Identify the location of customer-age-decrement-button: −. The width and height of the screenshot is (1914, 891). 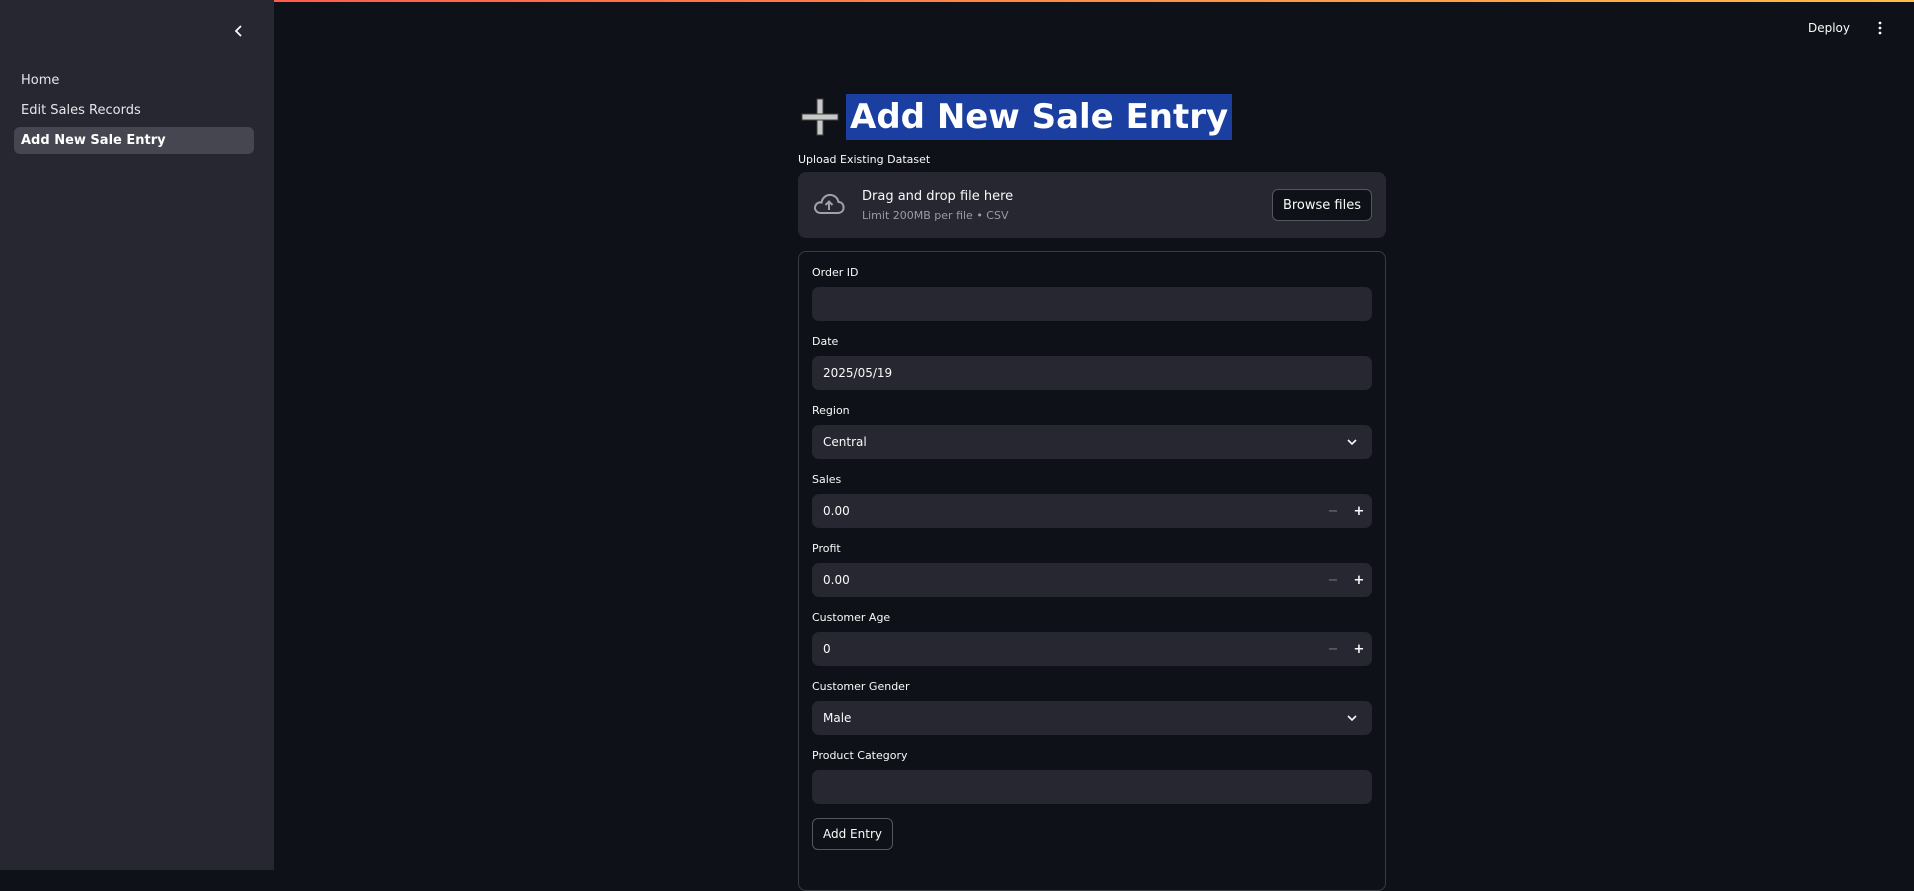
(1333, 649).